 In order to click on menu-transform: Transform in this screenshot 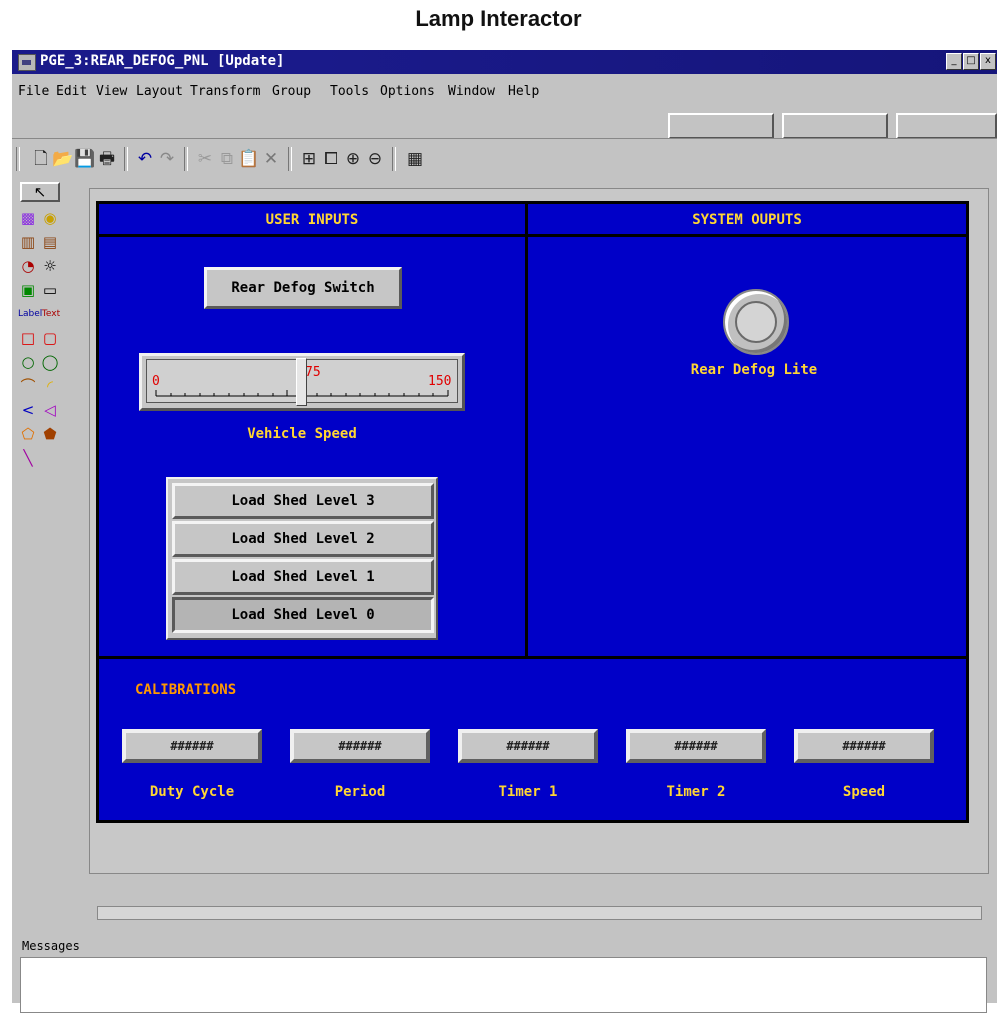, I will do `click(225, 91)`.